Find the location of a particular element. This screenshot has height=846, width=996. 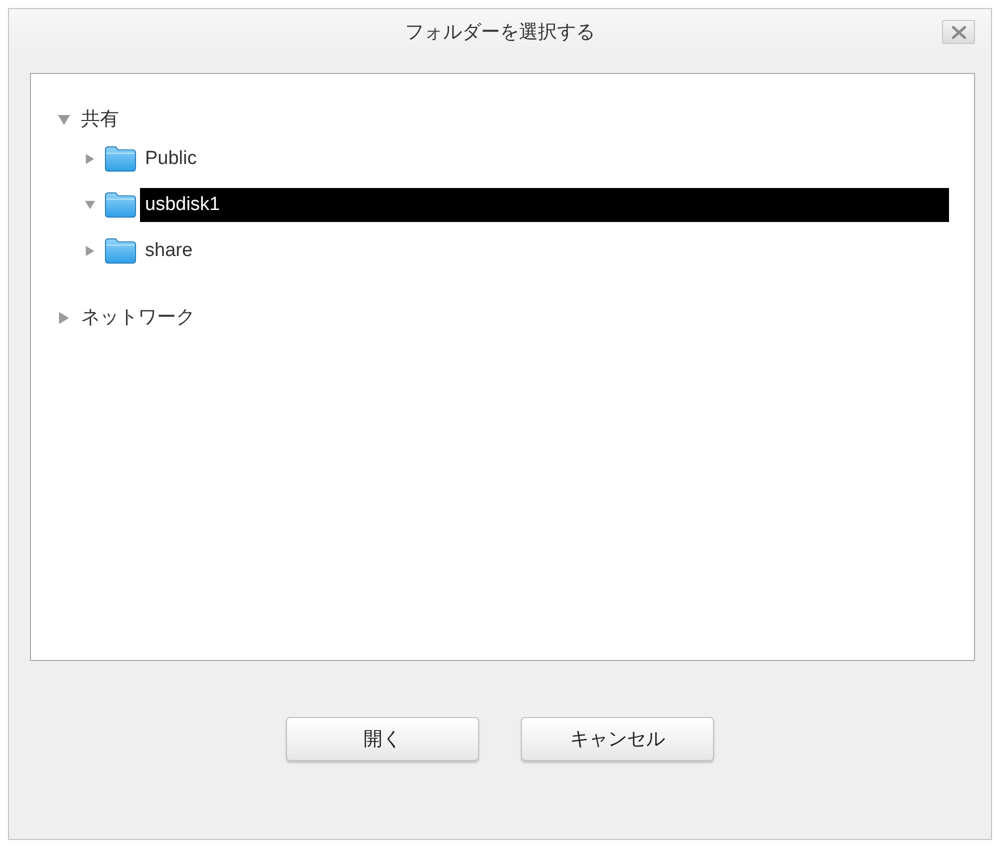

close-icon is located at coordinates (959, 32).